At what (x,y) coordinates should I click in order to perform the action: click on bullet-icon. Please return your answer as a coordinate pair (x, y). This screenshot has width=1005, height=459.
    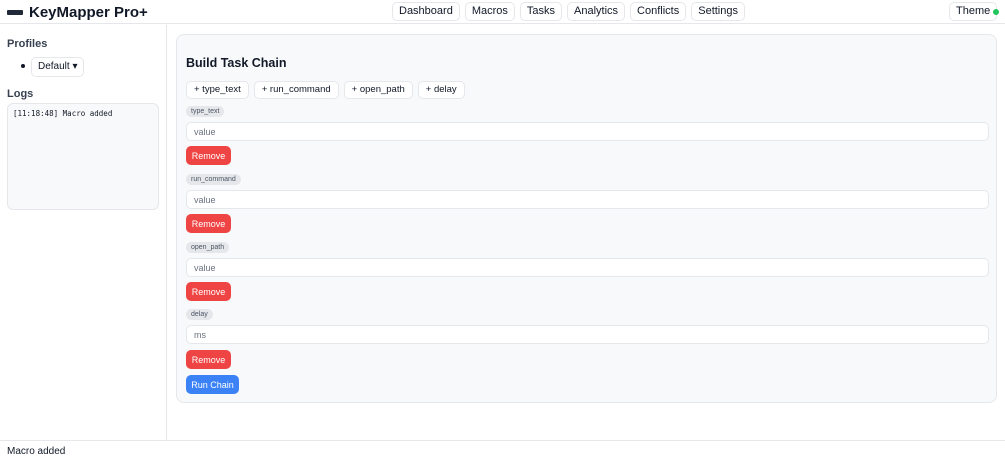
    Looking at the image, I should click on (23, 66).